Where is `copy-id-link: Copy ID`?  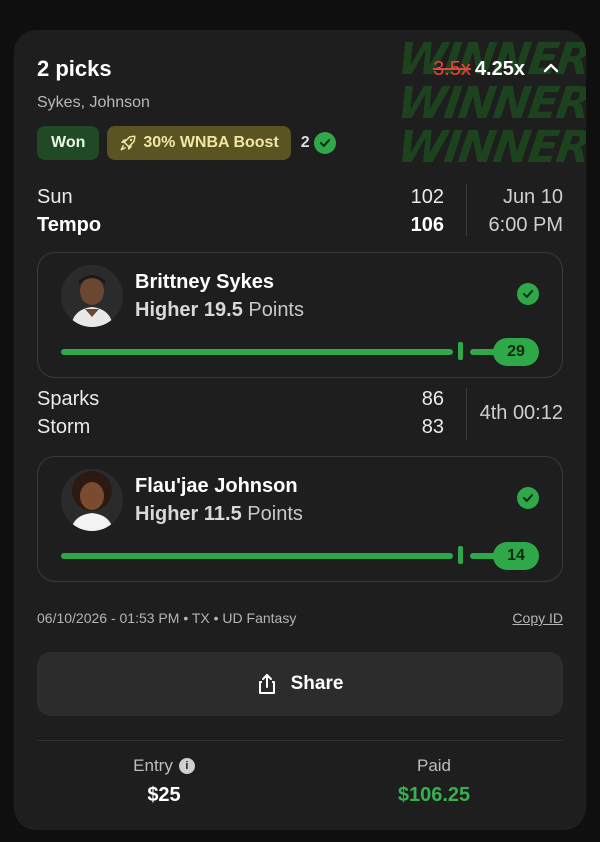
copy-id-link: Copy ID is located at coordinates (537, 618).